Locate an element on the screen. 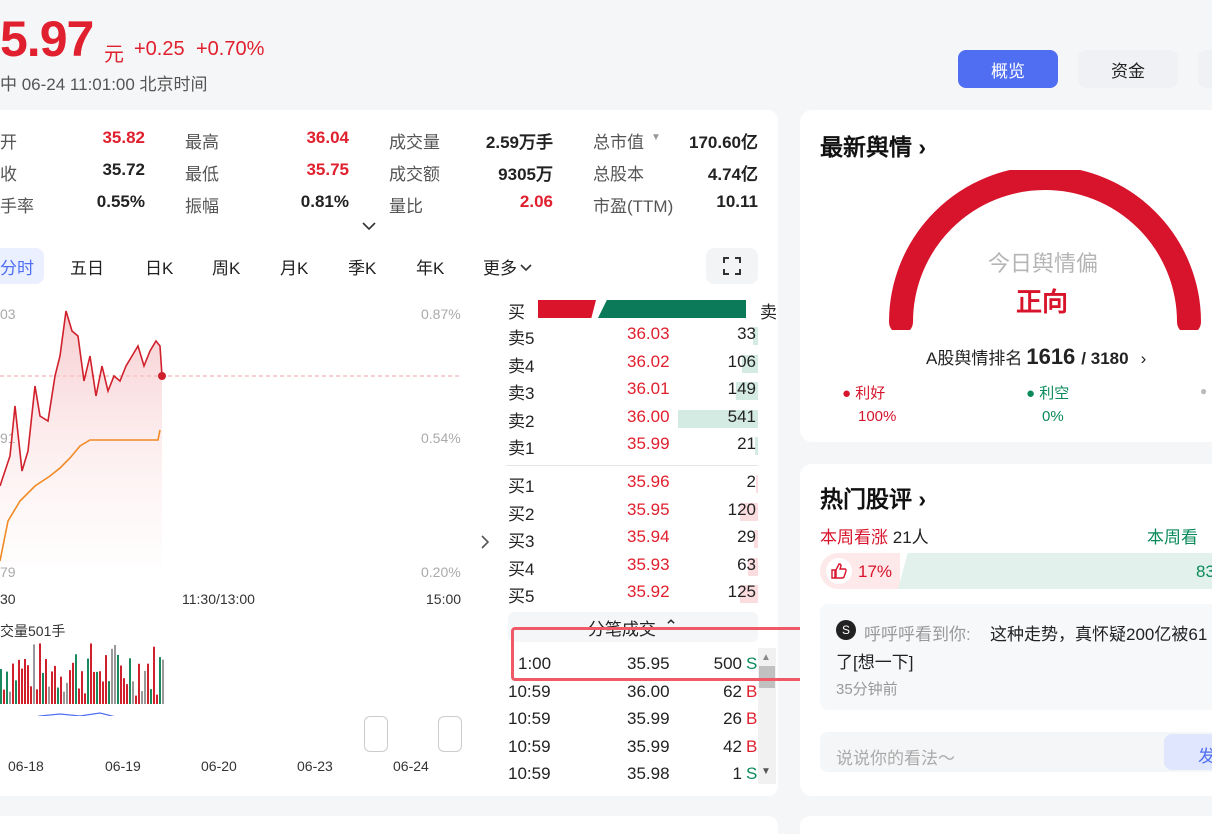 The height and width of the screenshot is (834, 1212). tab-timeshare: 分时 is located at coordinates (22, 266).